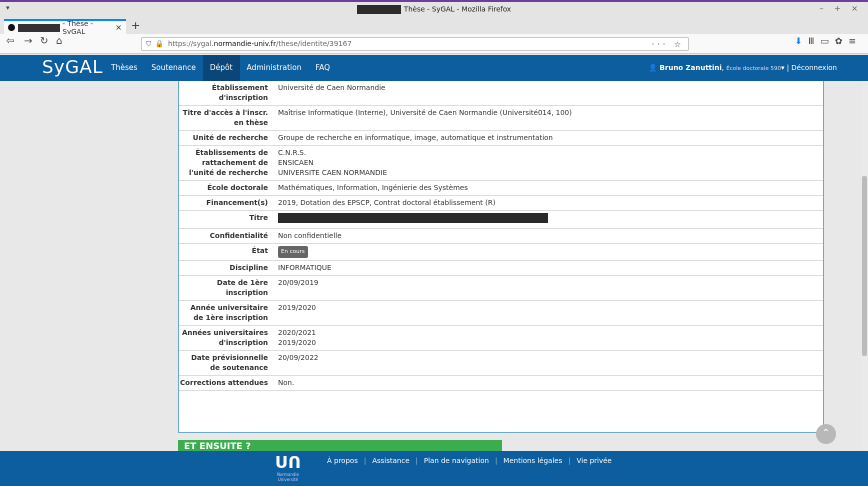 The height and width of the screenshot is (486, 868). Describe the element at coordinates (390, 461) in the screenshot. I see `footer-link-assistance: Assistance` at that location.